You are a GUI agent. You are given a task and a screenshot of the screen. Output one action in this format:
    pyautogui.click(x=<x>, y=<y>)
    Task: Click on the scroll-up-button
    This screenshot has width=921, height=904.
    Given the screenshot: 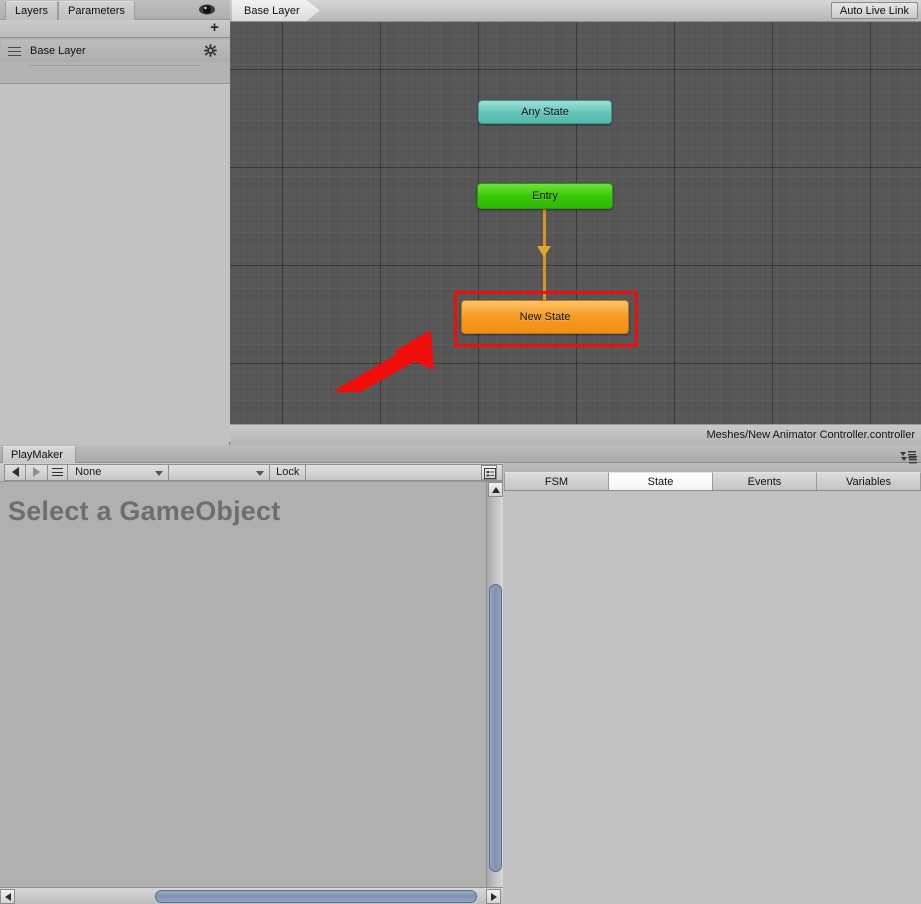 What is the action you would take?
    pyautogui.click(x=495, y=489)
    